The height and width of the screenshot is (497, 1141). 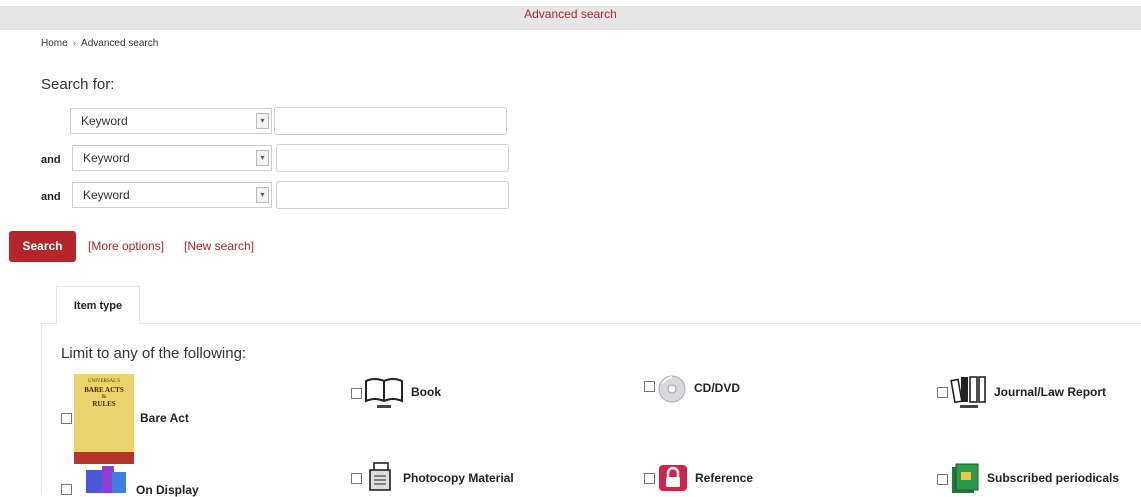 I want to click on periodical-icon, so click(x=965, y=478).